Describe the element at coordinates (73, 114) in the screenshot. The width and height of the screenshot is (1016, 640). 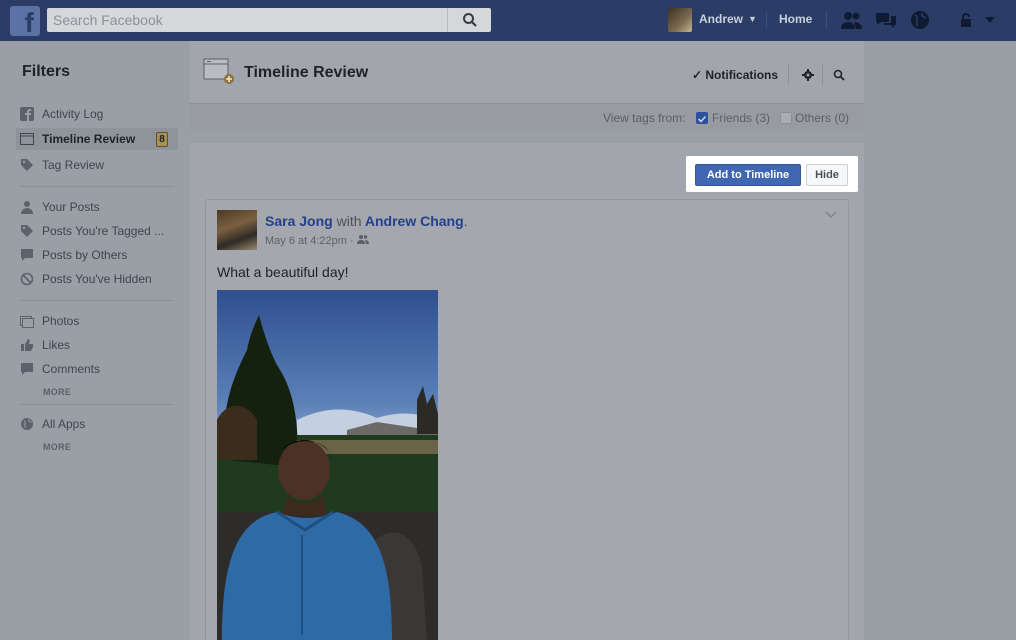
I see `sidebar-item-label: Activity Log` at that location.